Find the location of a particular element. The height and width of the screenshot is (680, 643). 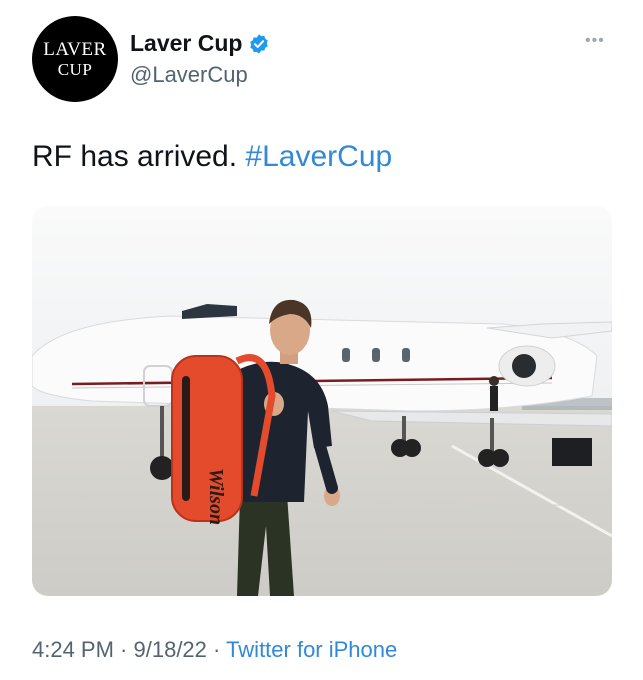

tweet-date: 9/18/22 is located at coordinates (170, 649).